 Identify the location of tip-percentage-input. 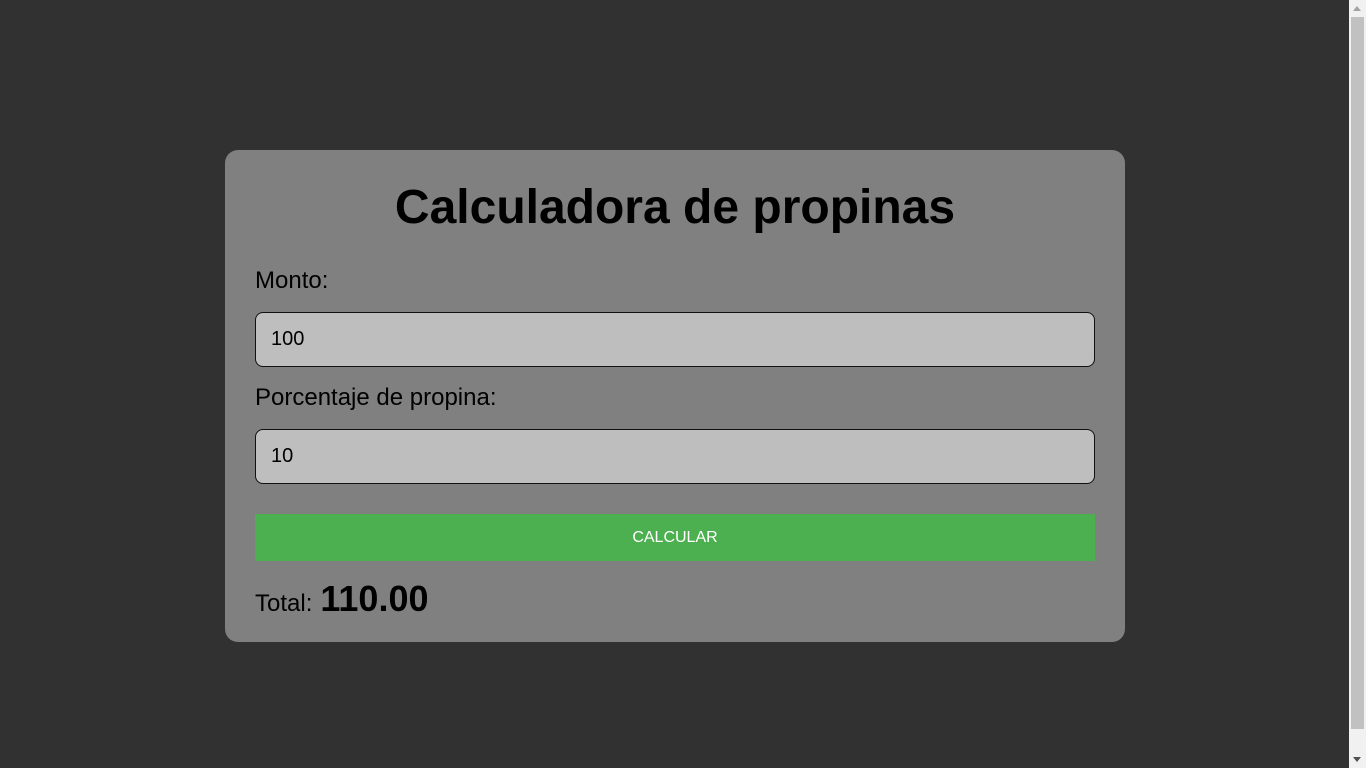
(675, 456).